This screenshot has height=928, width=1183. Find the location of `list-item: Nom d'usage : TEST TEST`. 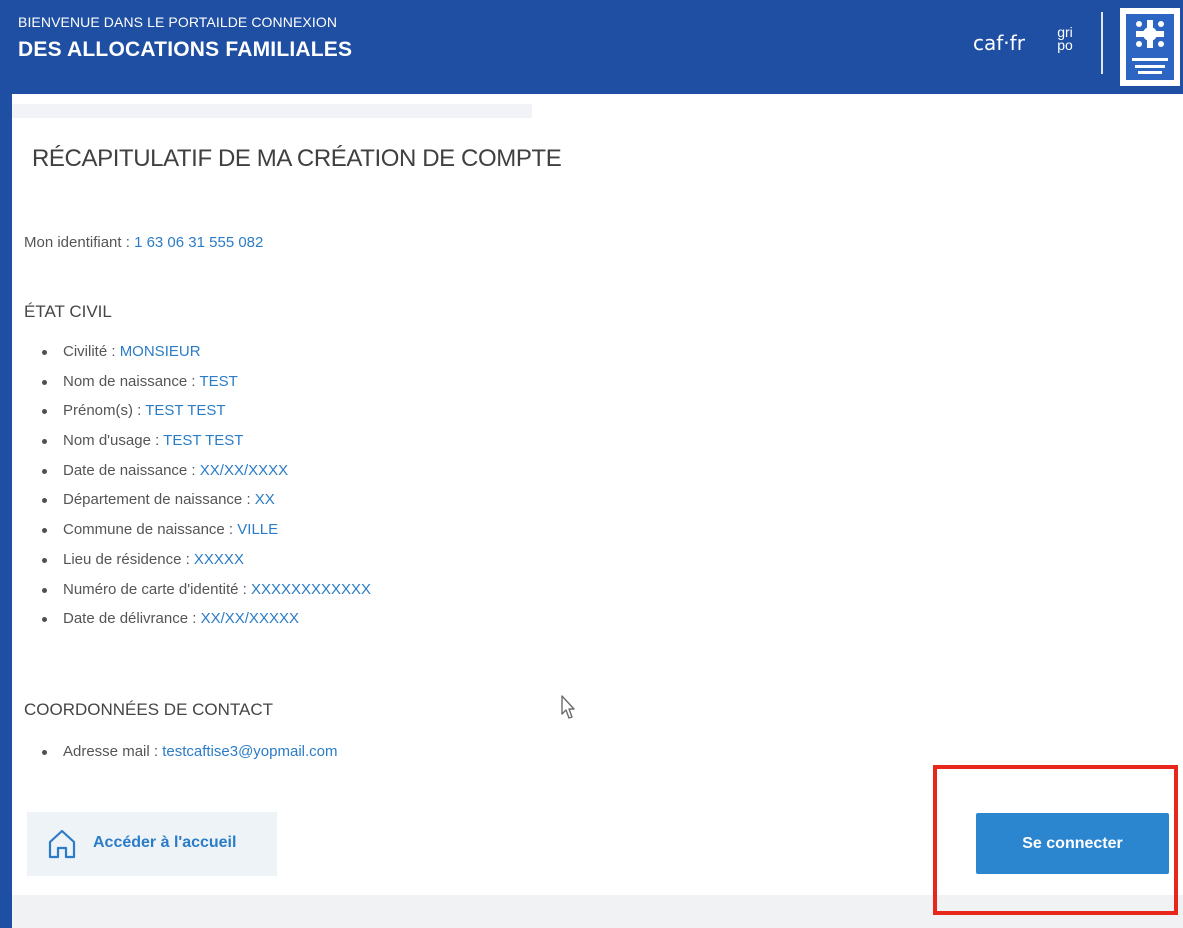

list-item: Nom d'usage : TEST TEST is located at coordinates (191, 441).